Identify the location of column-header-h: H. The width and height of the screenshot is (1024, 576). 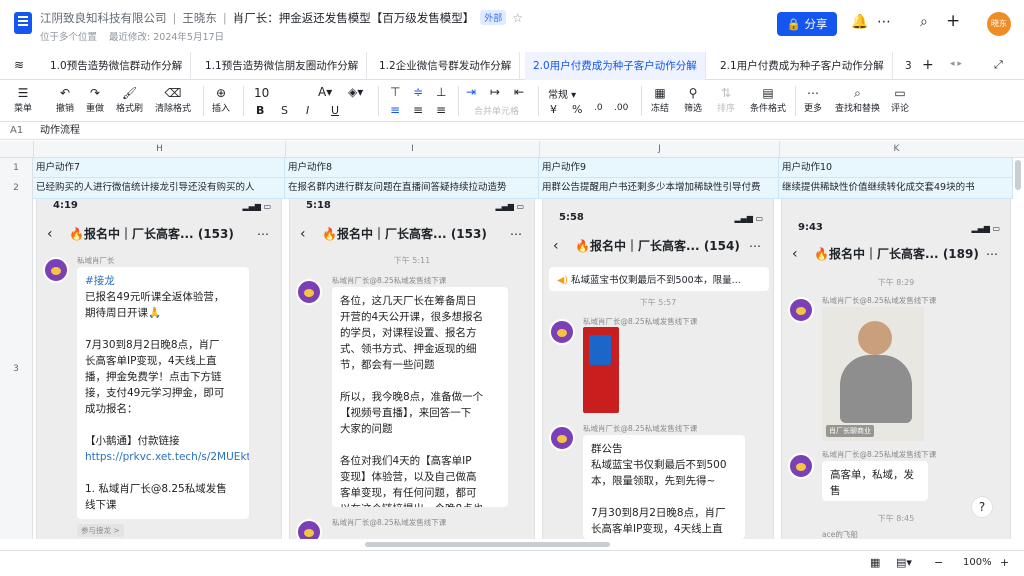
(159, 149).